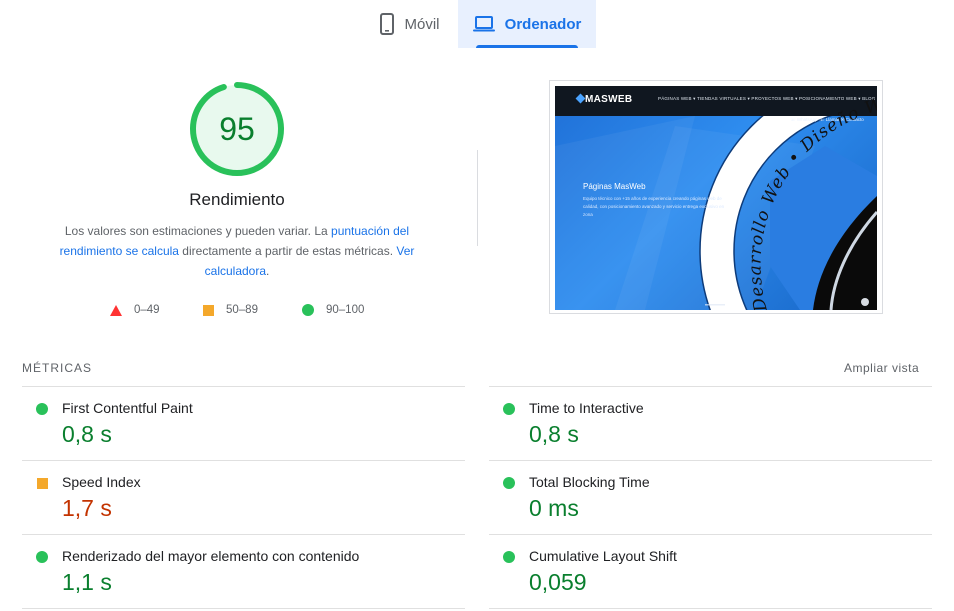 This screenshot has height=611, width=954. I want to click on svg-text: Desarrollo Web • Diseño Web •, so click(716, 198).